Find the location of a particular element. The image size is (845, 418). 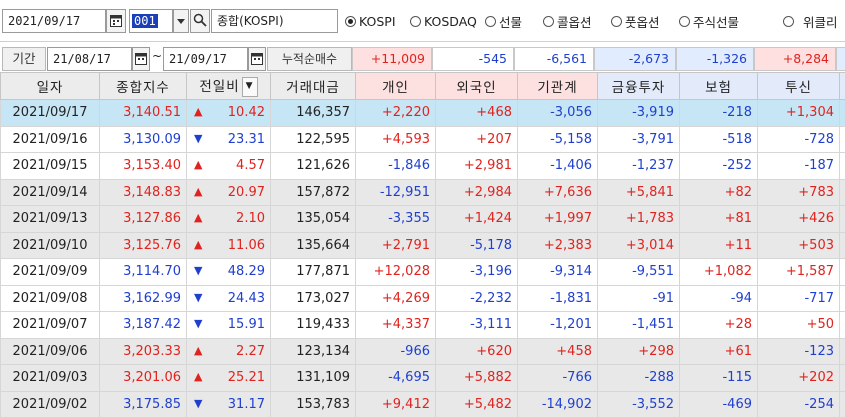

cumulative-institution: -6,561 is located at coordinates (554, 59).